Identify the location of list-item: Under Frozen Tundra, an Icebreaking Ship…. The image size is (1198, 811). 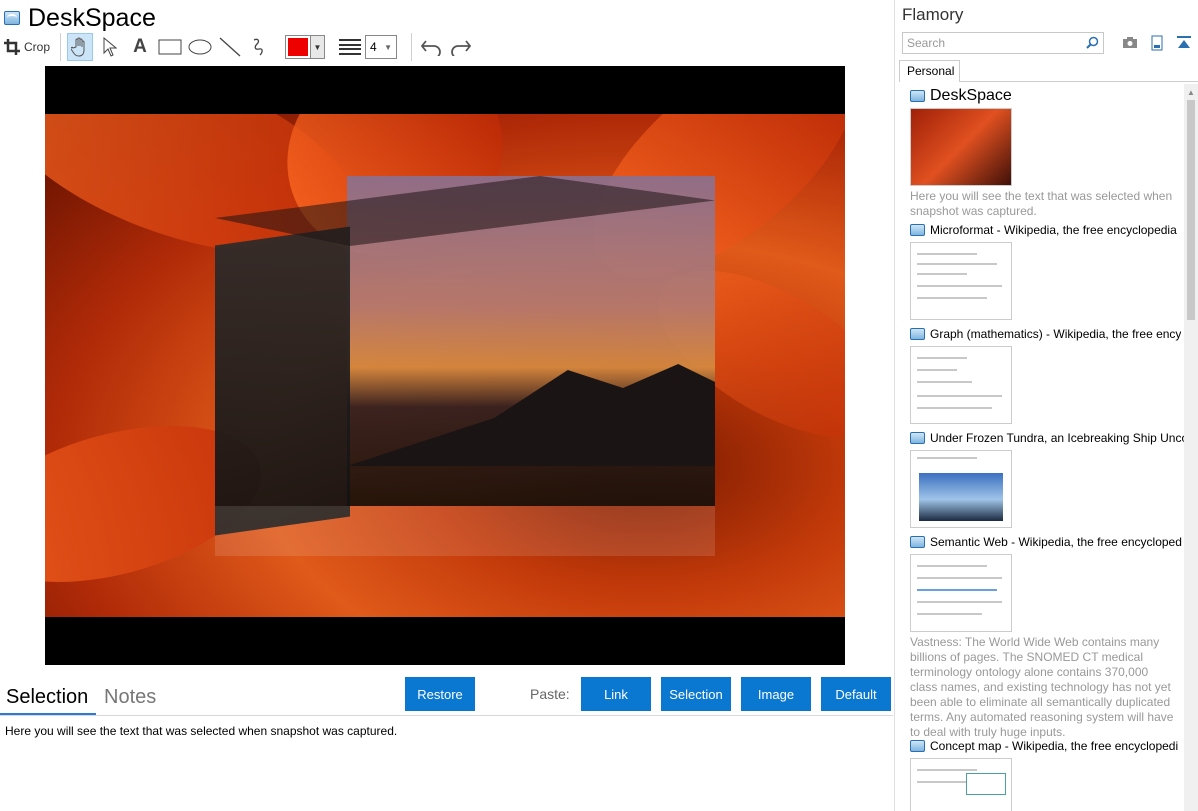
(1047, 479).